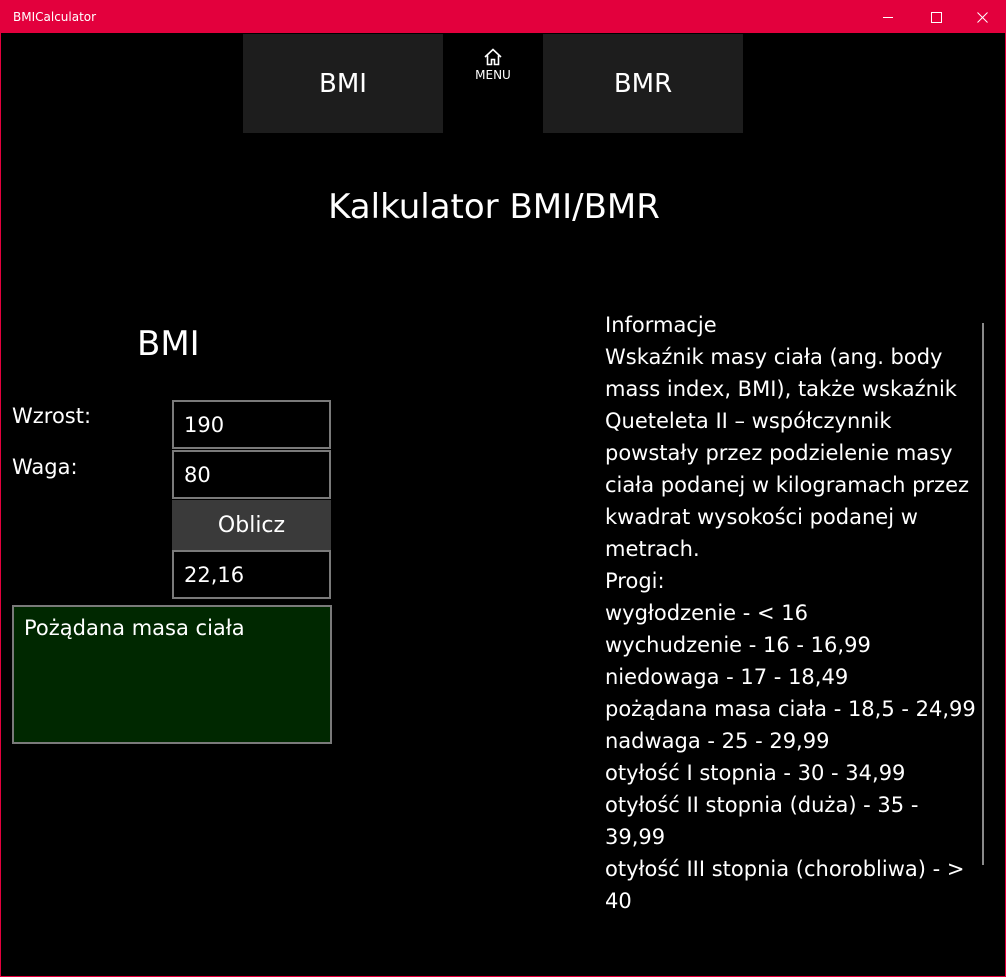 This screenshot has height=977, width=1006. I want to click on calculate-button: Oblicz, so click(251, 525).